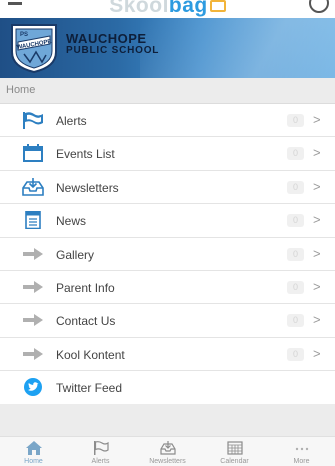 This screenshot has width=335, height=466. I want to click on home-icon, so click(34, 448).